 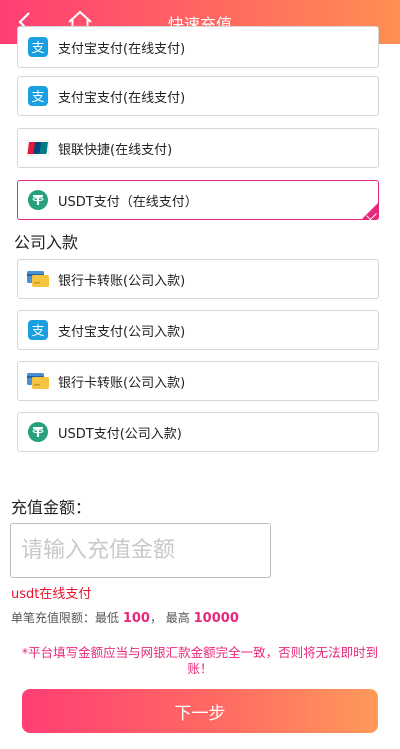 What do you see at coordinates (169, 618) in the screenshot?
I see `limit-separator: ， 最高` at bounding box center [169, 618].